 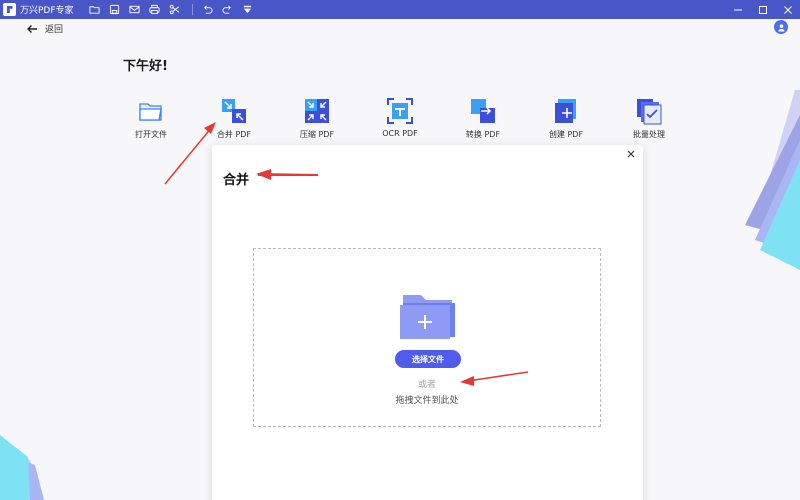 I want to click on app-title: 万兴PDF专家, so click(x=47, y=11).